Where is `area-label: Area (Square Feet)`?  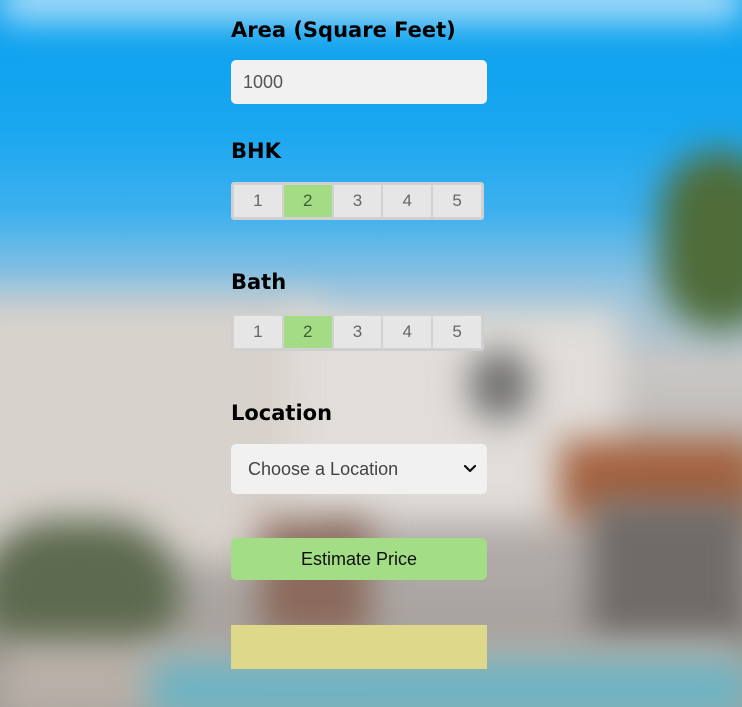
area-label: Area (Square Feet) is located at coordinates (343, 30).